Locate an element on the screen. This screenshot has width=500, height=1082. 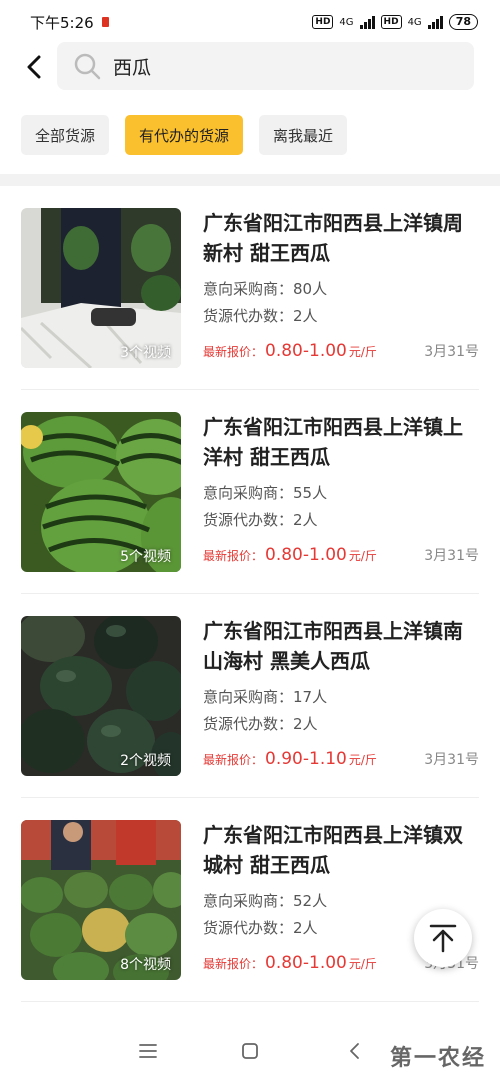
listing-title: 广东省阳江市阳西县上洋镇周新村 甜王西瓜 is located at coordinates (333, 238).